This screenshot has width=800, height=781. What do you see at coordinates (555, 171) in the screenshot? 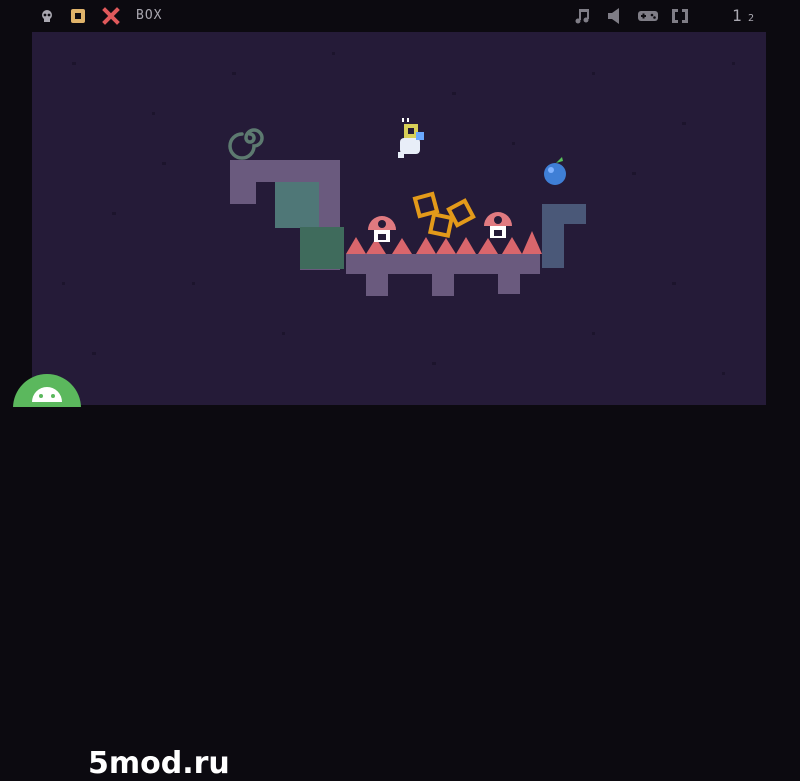
I see `blue-fruit-pickup` at bounding box center [555, 171].